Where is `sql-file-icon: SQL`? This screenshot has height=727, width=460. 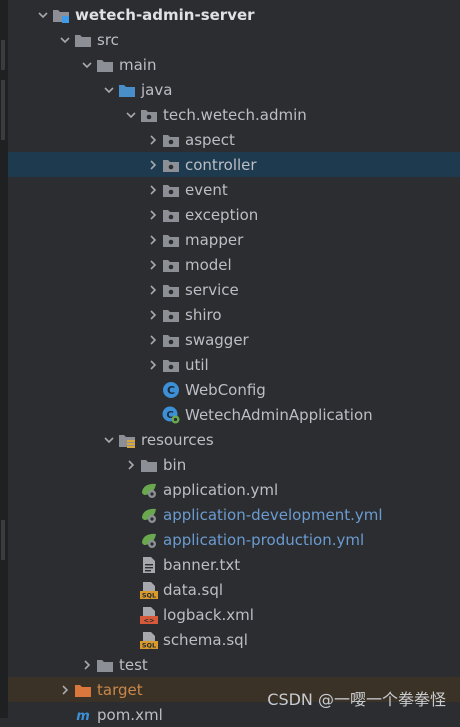
sql-file-icon: SQL is located at coordinates (149, 590).